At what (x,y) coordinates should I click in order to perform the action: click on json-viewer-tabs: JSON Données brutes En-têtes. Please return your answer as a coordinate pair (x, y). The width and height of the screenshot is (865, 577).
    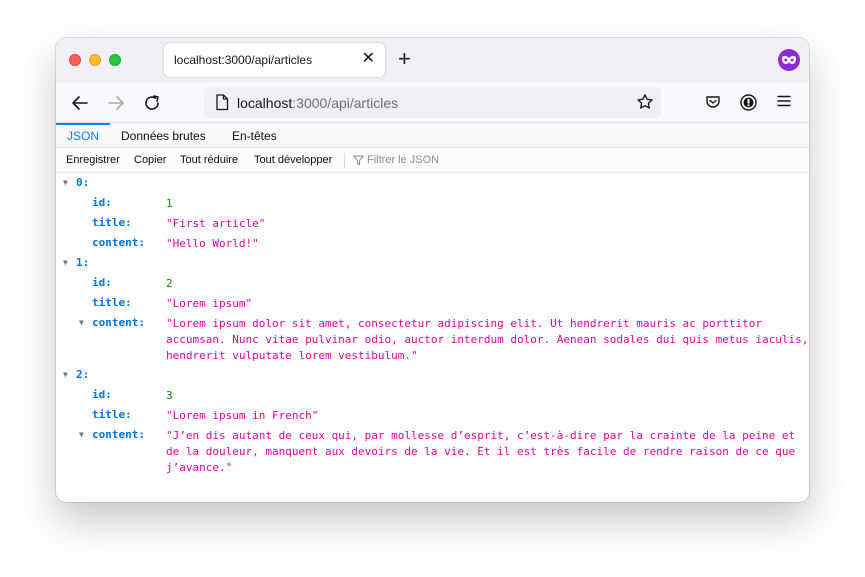
    Looking at the image, I should click on (432, 135).